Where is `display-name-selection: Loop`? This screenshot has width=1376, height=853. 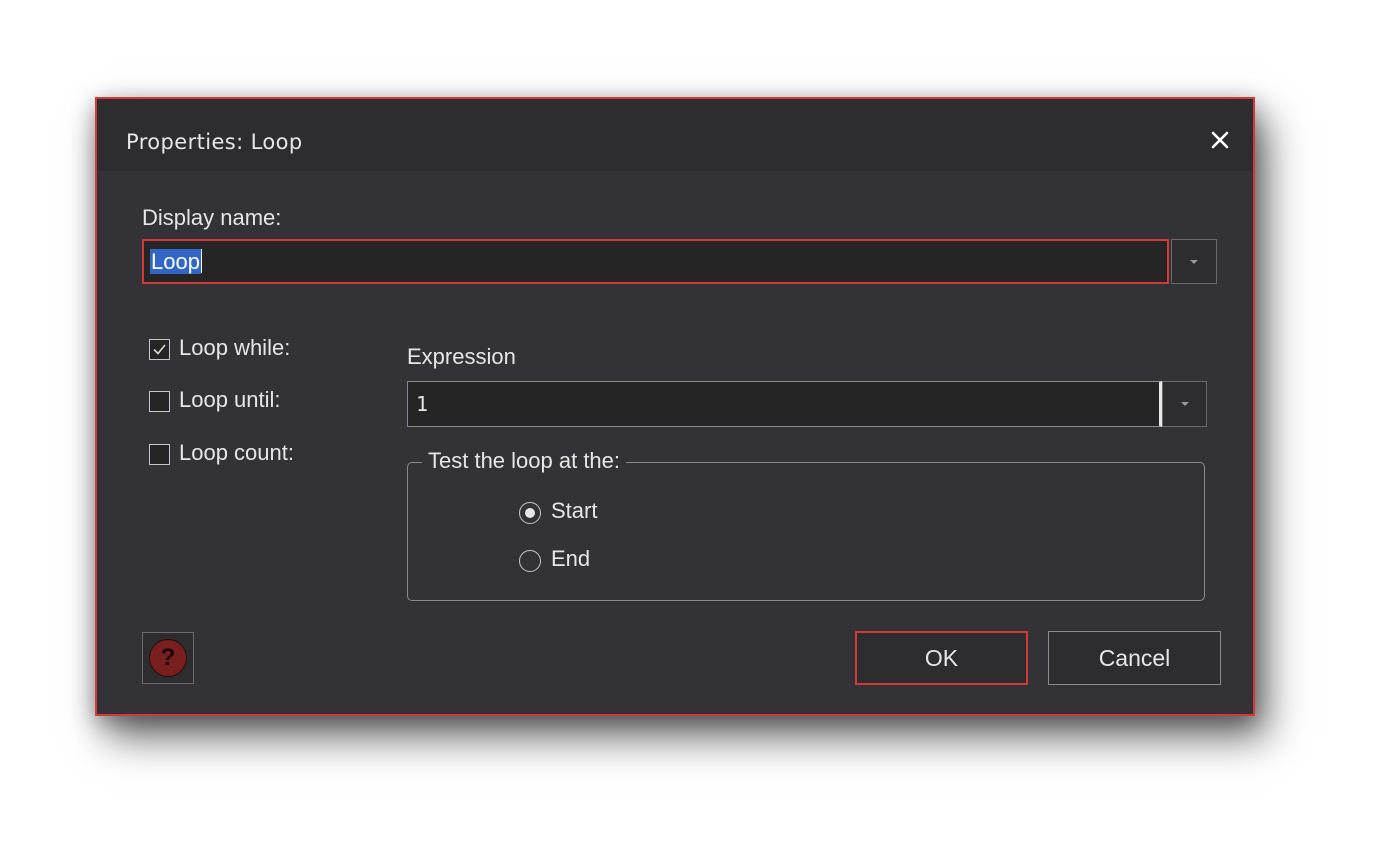 display-name-selection: Loop is located at coordinates (175, 261).